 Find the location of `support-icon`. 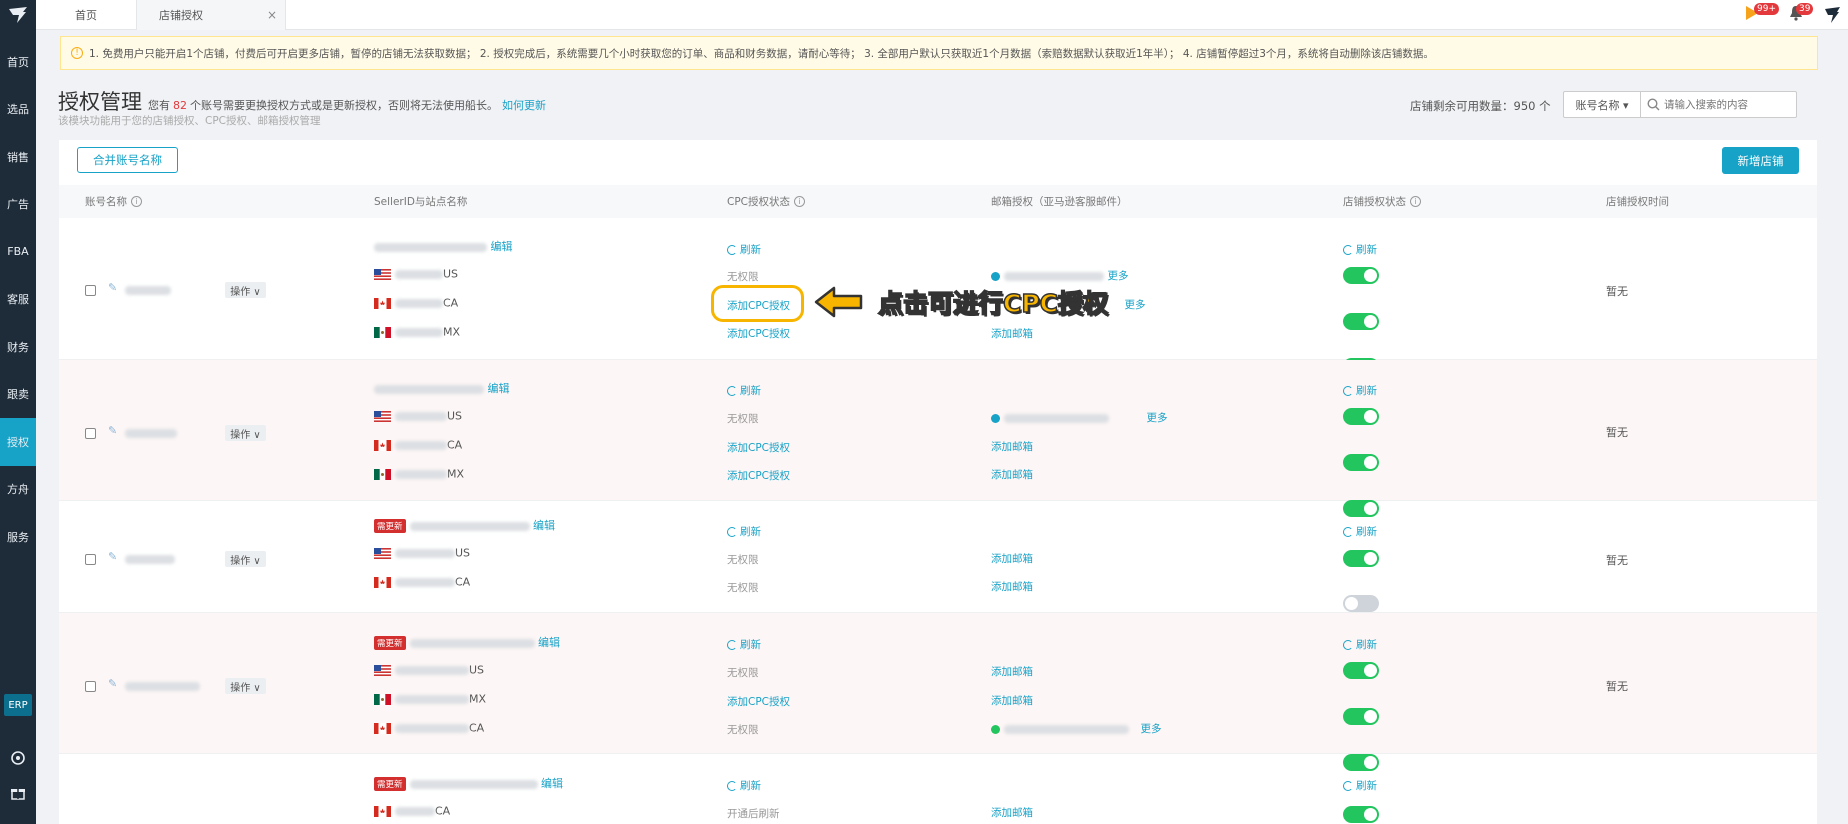

support-icon is located at coordinates (18, 758).